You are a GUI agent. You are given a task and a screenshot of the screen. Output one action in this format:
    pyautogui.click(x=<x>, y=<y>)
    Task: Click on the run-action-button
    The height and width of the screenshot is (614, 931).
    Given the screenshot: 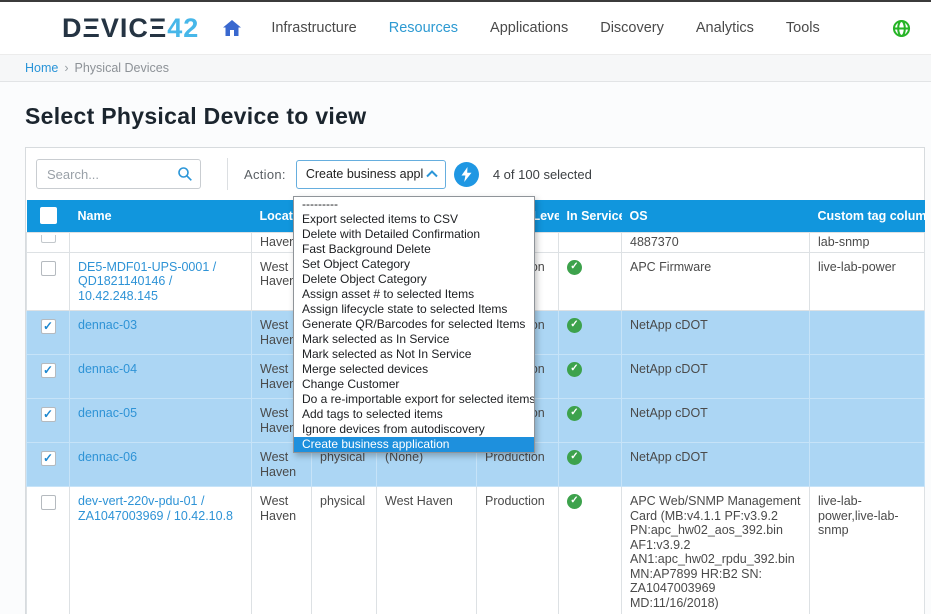 What is the action you would take?
    pyautogui.click(x=466, y=174)
    